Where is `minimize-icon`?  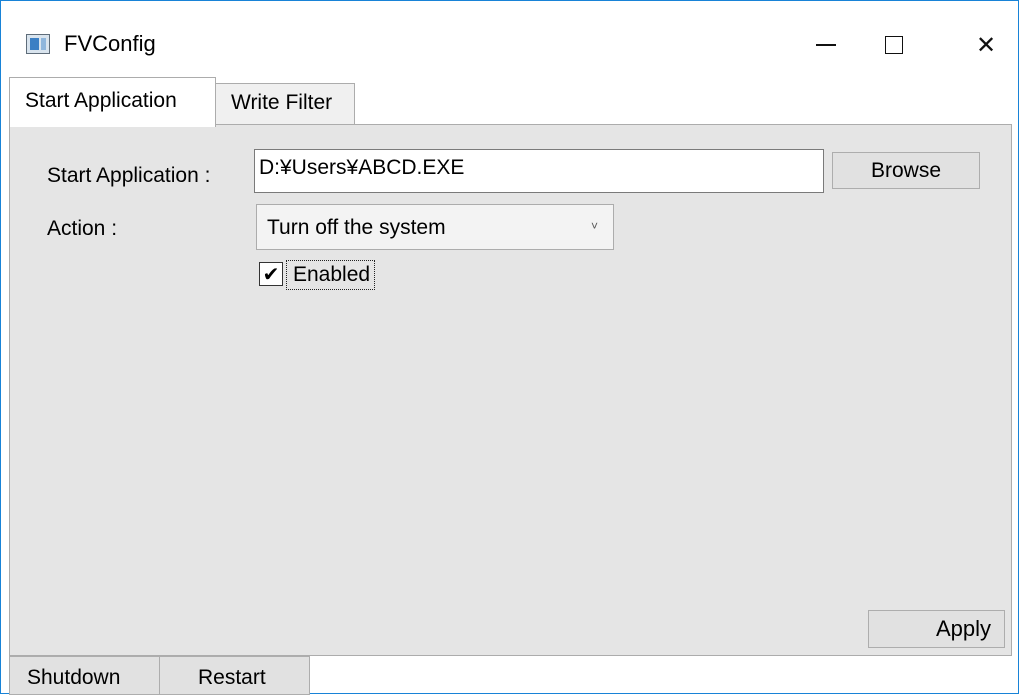 minimize-icon is located at coordinates (826, 45).